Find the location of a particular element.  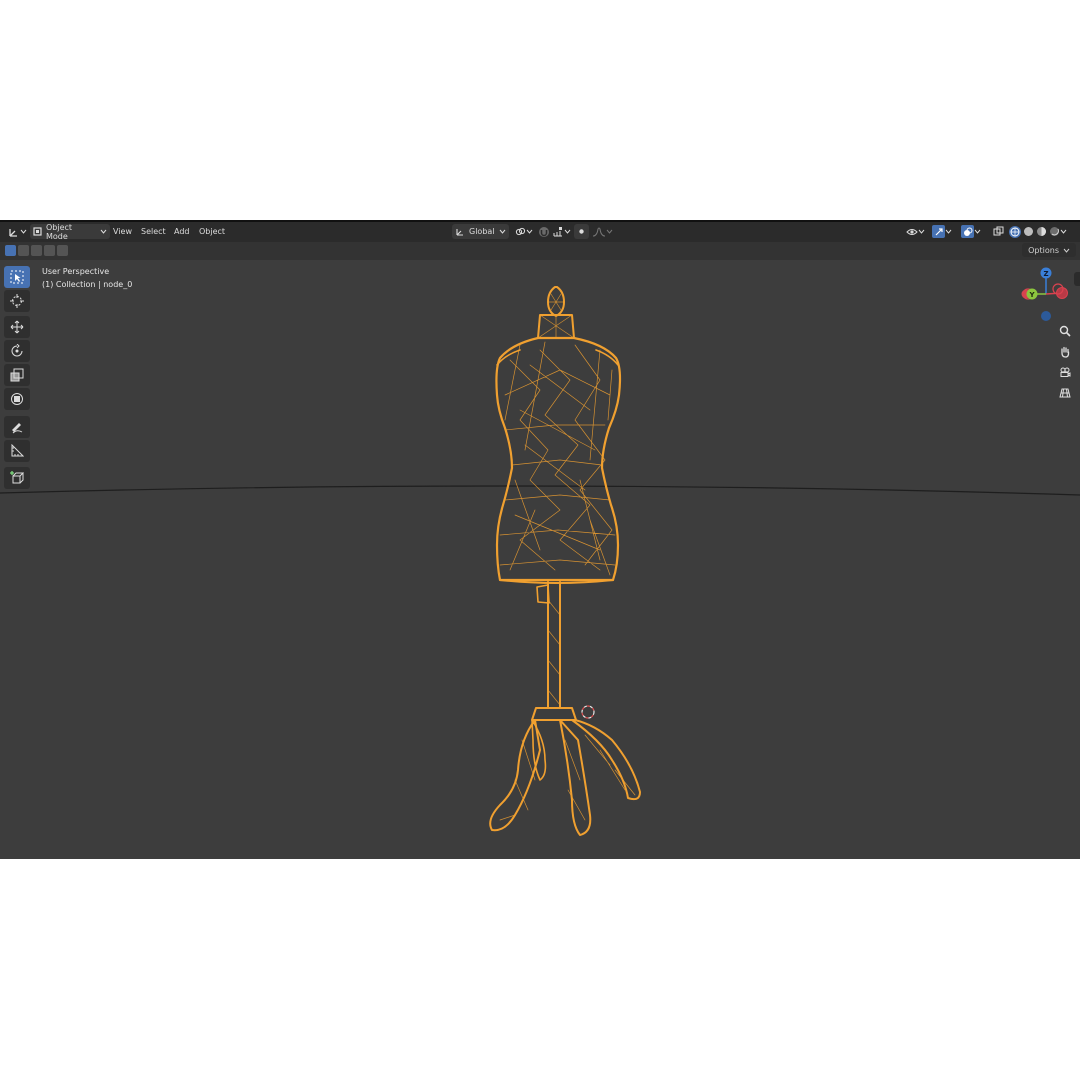

perspective-label: User Perspective is located at coordinates (76, 271).